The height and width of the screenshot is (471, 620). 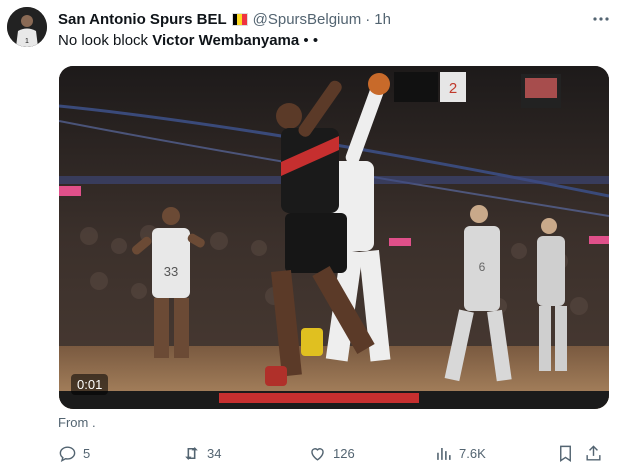 I want to click on tweet-text-mention: Victor Wembanyama, so click(x=225, y=40).